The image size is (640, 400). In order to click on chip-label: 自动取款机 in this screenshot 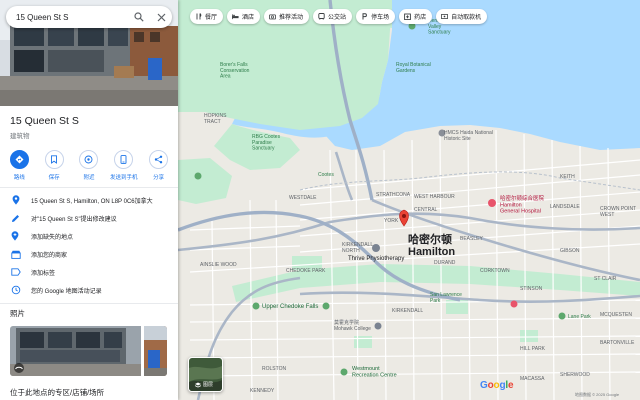, I will do `click(466, 18)`.